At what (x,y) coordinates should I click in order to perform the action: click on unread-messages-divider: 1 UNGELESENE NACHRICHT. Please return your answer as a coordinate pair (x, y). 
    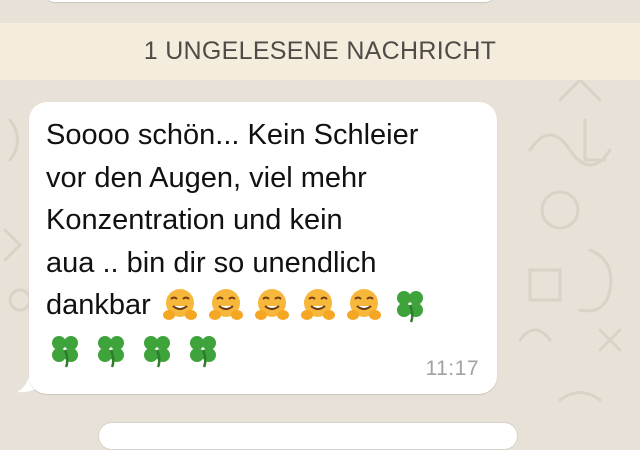
    Looking at the image, I should click on (320, 51).